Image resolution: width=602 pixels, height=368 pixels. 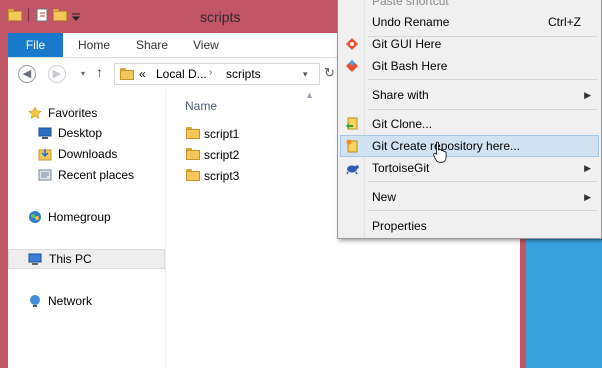 I want to click on tab-home: Home, so click(x=94, y=45).